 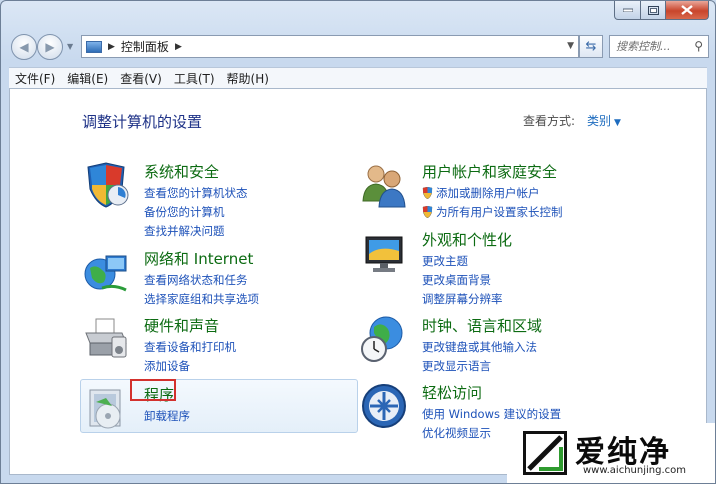 I want to click on search-input, so click(x=651, y=46).